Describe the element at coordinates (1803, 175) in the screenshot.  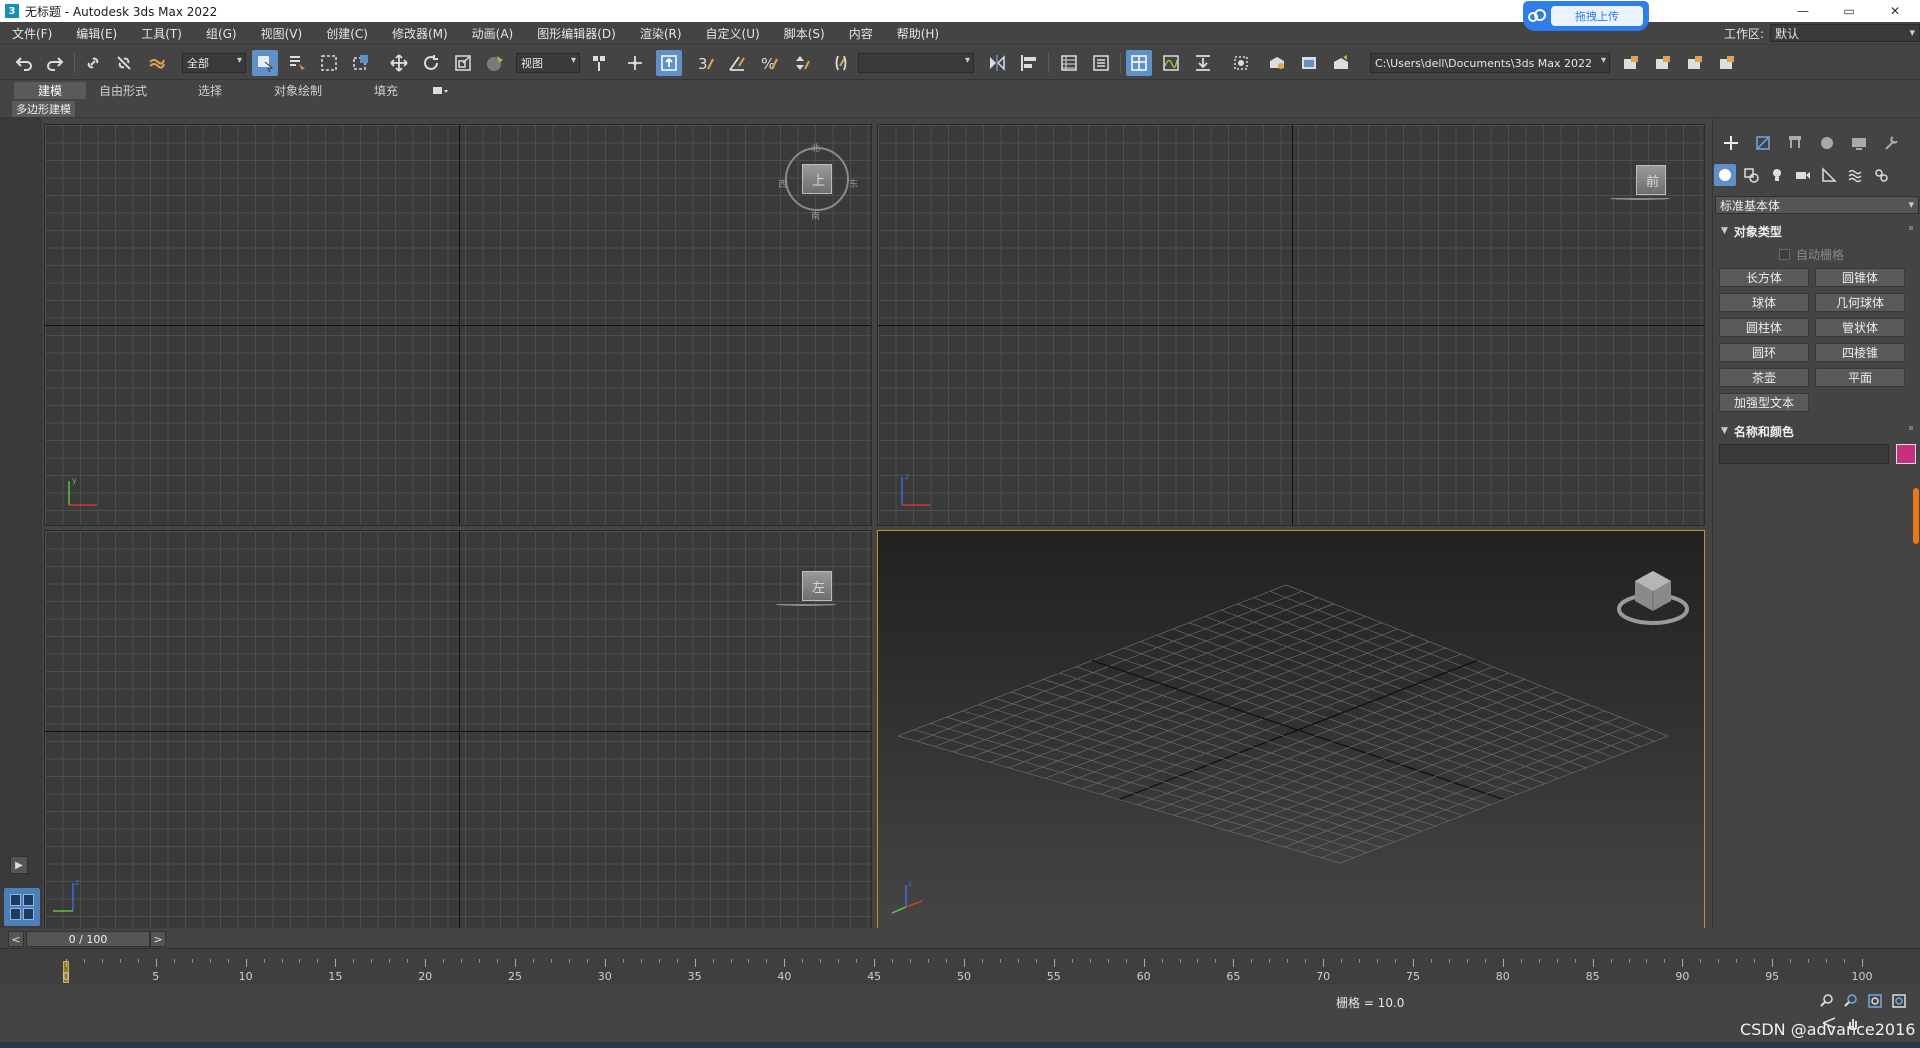
I see `cameras-icon` at that location.